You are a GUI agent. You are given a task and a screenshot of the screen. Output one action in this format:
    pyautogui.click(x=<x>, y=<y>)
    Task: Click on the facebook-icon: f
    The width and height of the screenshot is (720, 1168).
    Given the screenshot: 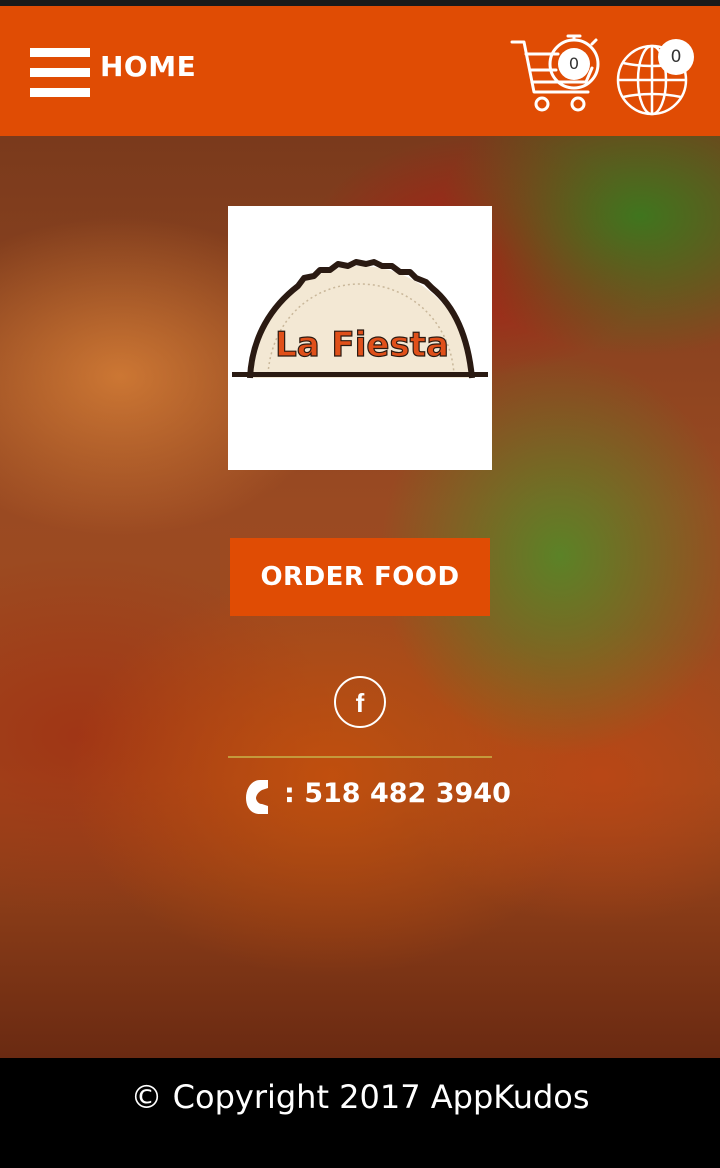 What is the action you would take?
    pyautogui.click(x=360, y=703)
    